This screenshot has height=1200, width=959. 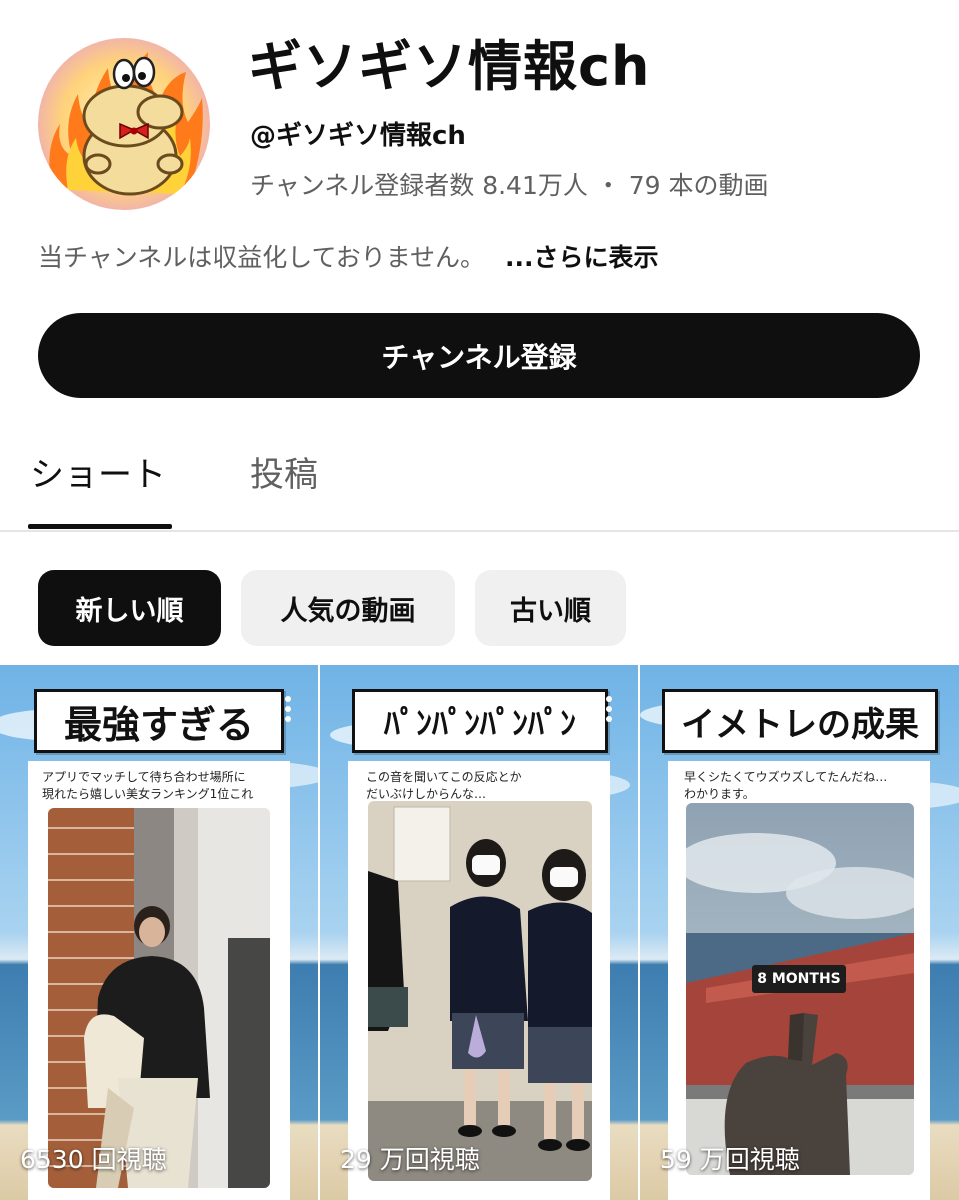 I want to click on short-title: ﾊﾟﾝﾊﾟﾝﾊﾟﾝﾊﾟﾝ, so click(x=480, y=721).